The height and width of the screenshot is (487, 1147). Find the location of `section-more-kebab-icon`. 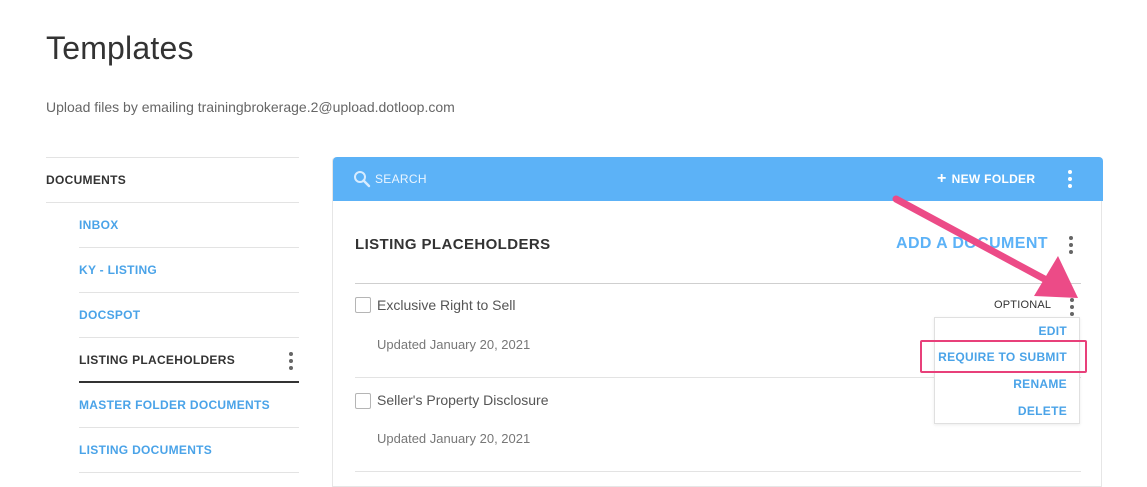

section-more-kebab-icon is located at coordinates (1071, 245).